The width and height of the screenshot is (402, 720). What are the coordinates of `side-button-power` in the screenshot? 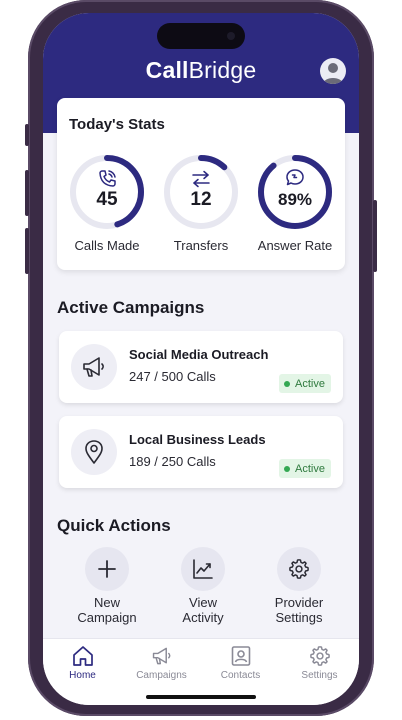 It's located at (375, 236).